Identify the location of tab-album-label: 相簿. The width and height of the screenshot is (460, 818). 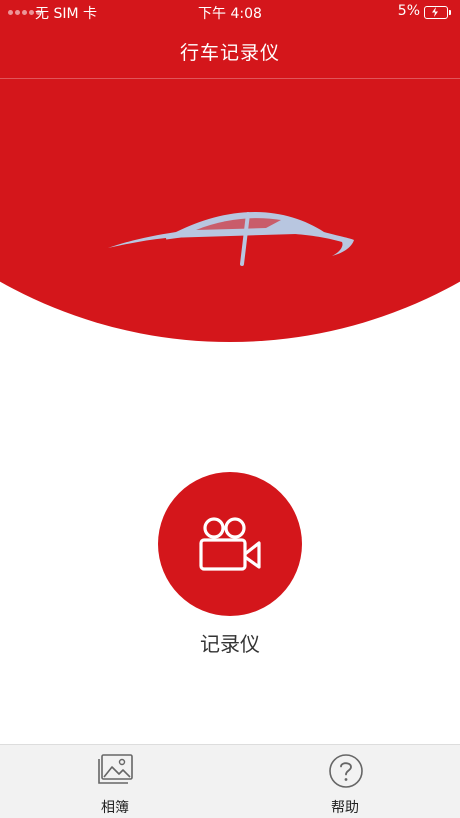
(115, 808).